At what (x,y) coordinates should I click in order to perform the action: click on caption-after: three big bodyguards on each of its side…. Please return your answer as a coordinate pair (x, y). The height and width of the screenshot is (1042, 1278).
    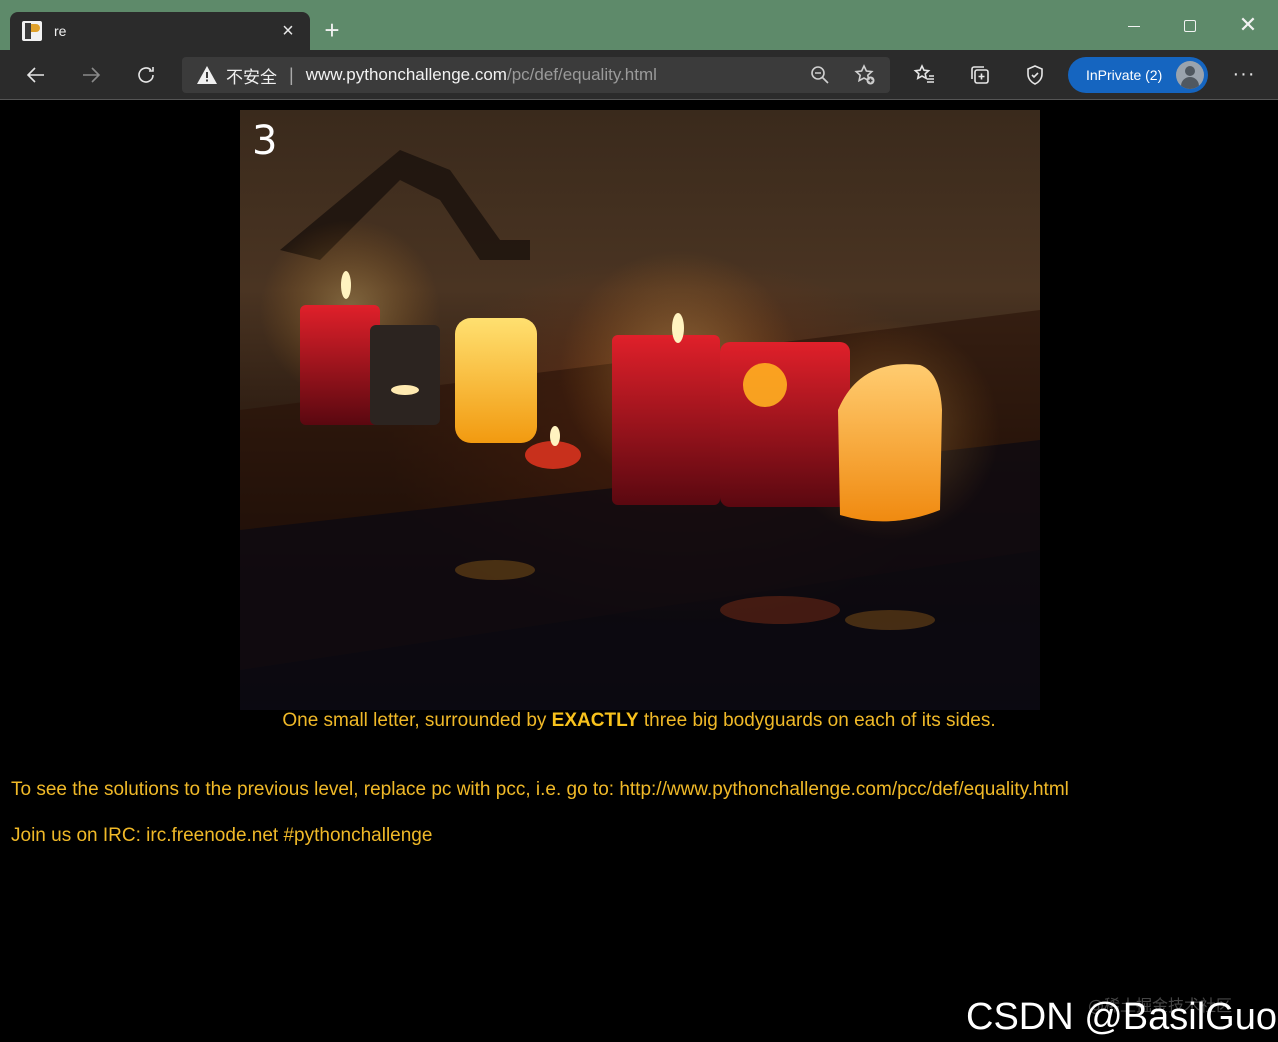
    Looking at the image, I should click on (817, 720).